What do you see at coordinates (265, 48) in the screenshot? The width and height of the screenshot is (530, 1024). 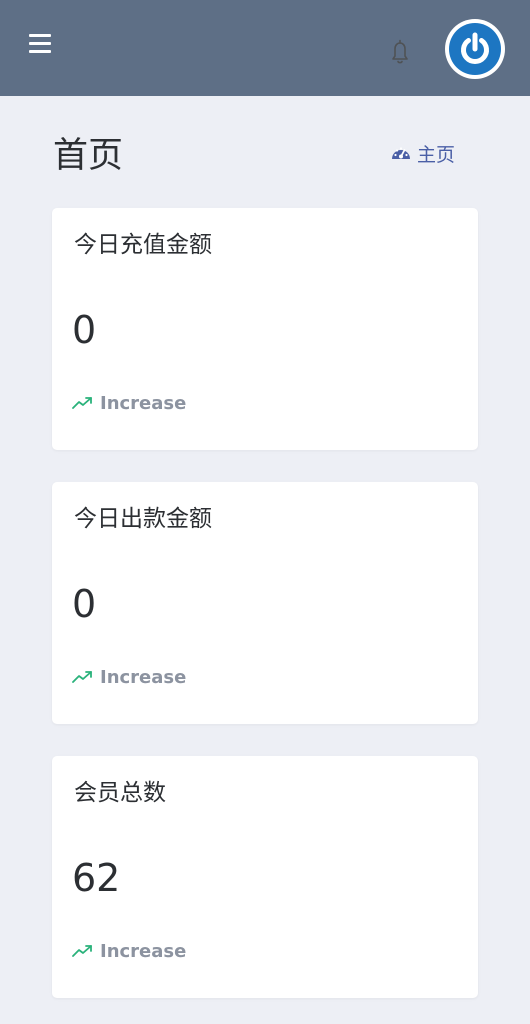 I see `top-navbar` at bounding box center [265, 48].